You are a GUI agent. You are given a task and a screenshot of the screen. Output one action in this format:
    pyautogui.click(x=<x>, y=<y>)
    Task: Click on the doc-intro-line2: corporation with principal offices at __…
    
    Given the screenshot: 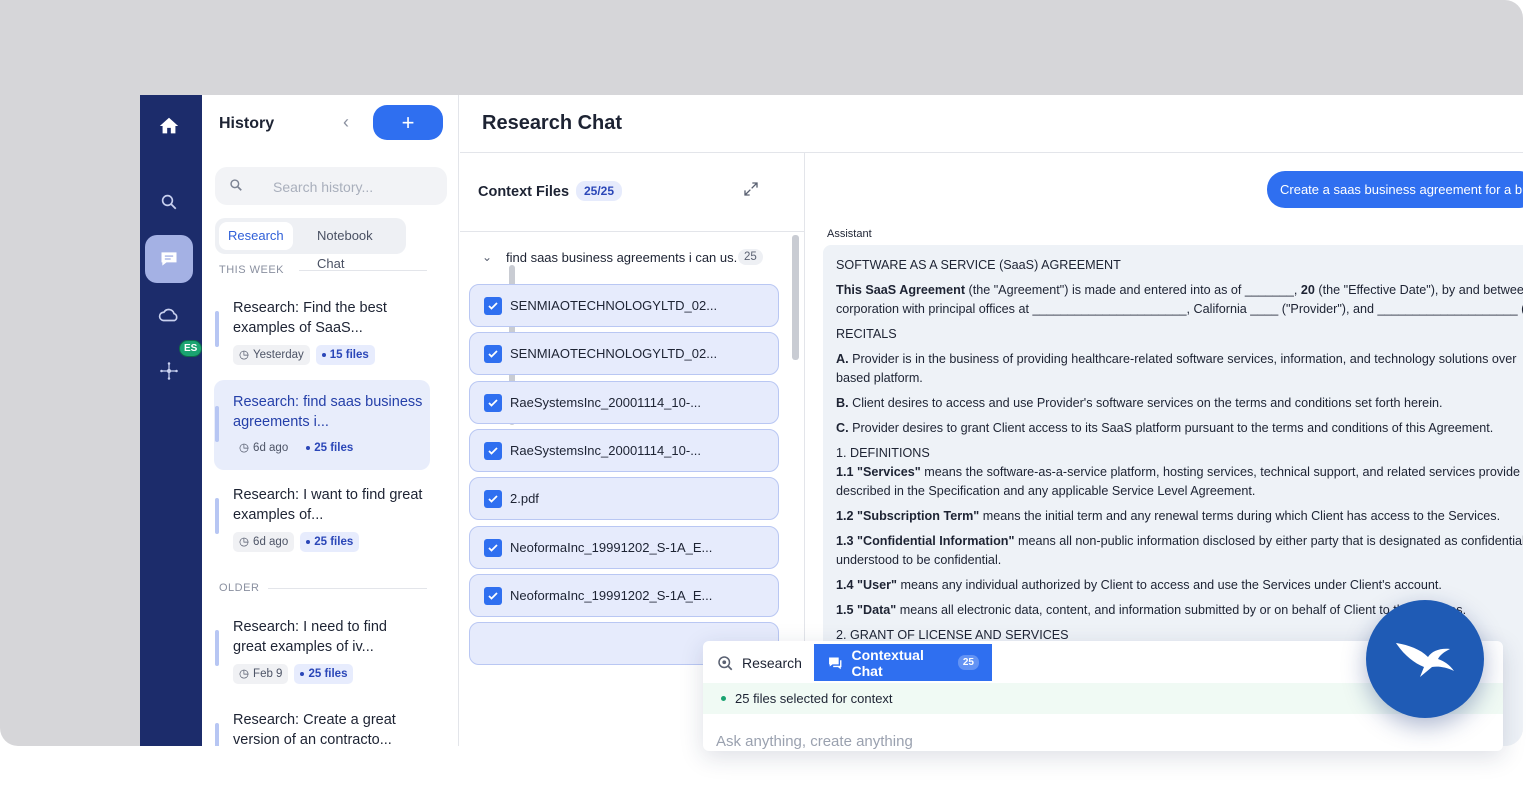 What is the action you would take?
    pyautogui.click(x=1179, y=309)
    